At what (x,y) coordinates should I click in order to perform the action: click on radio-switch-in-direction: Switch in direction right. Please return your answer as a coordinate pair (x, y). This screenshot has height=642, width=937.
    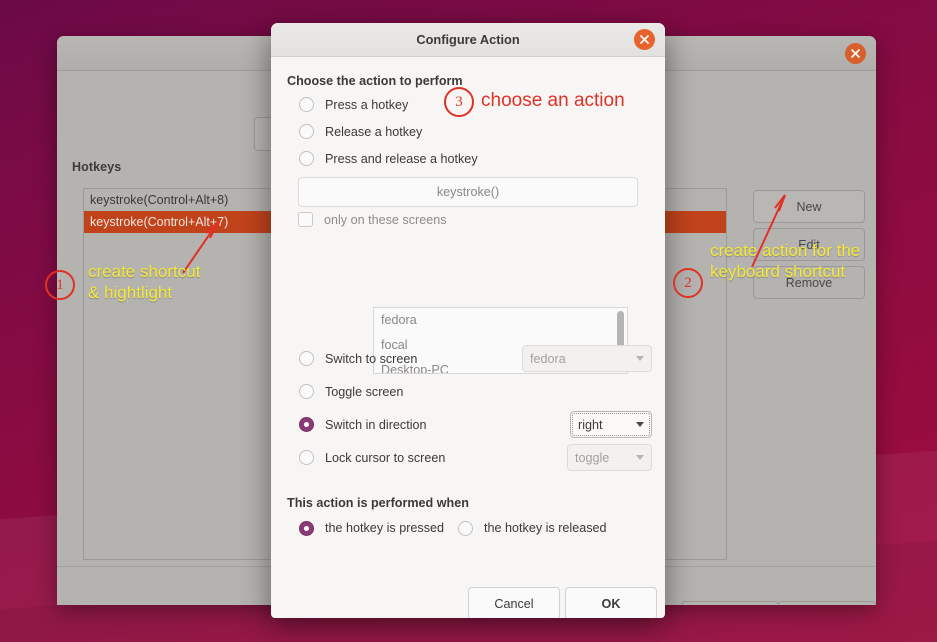
    Looking at the image, I should click on (475, 424).